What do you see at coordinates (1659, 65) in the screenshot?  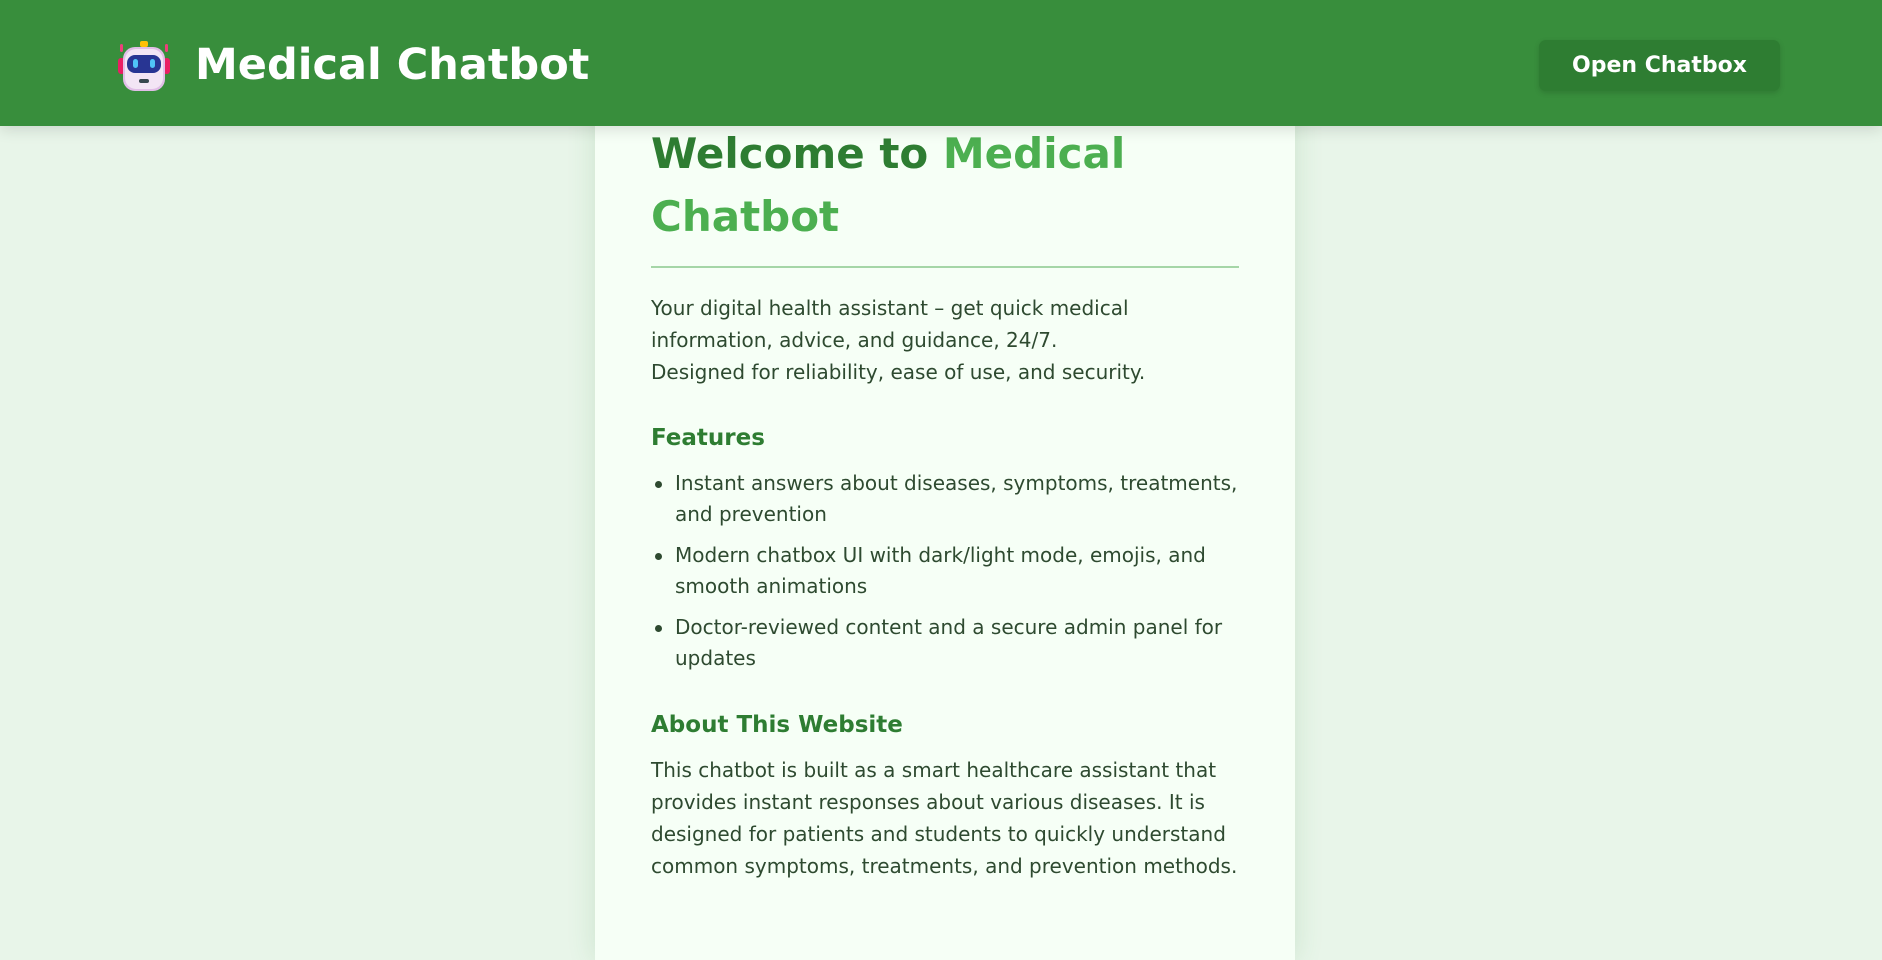 I see `open-chatbox-button: Open Chatbox` at bounding box center [1659, 65].